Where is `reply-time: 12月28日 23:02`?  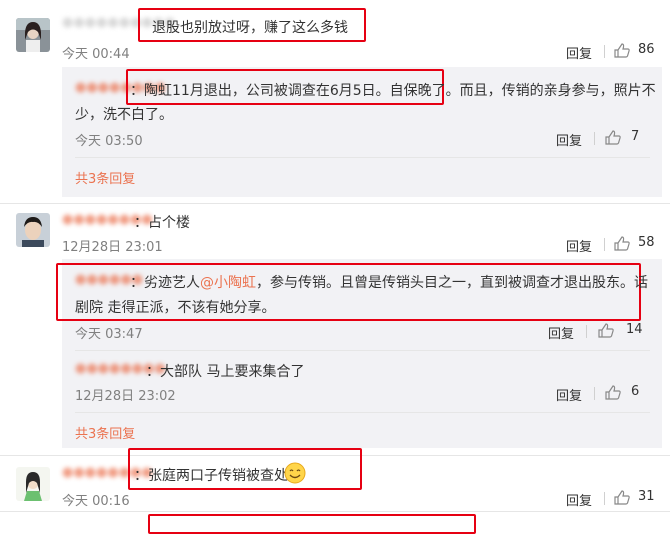
reply-time: 12月28日 23:02 is located at coordinates (125, 396).